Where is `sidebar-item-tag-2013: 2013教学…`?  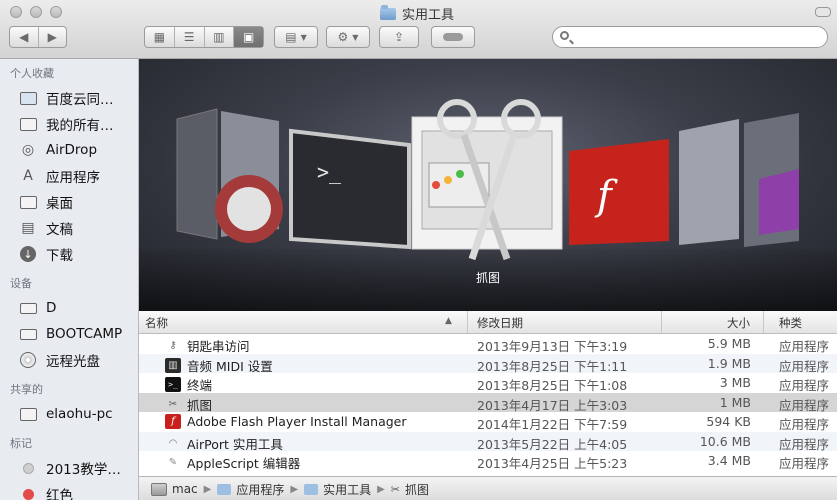
sidebar-item-tag-2013: 2013教学… is located at coordinates (69, 468).